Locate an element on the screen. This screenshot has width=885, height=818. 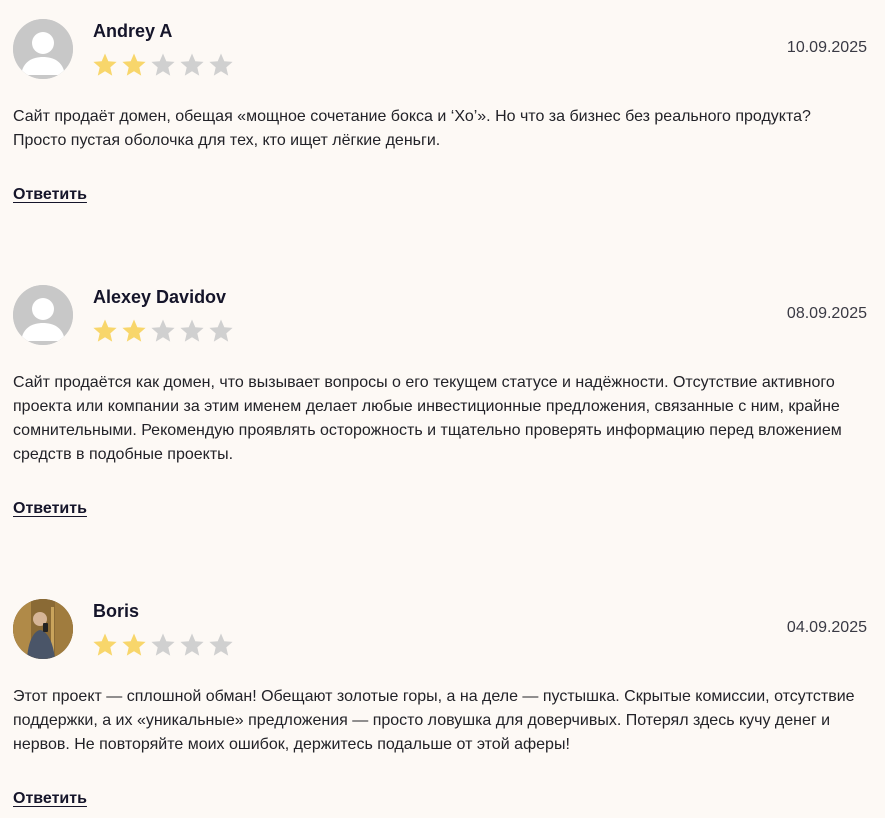
user-photo-avatar is located at coordinates (43, 629).